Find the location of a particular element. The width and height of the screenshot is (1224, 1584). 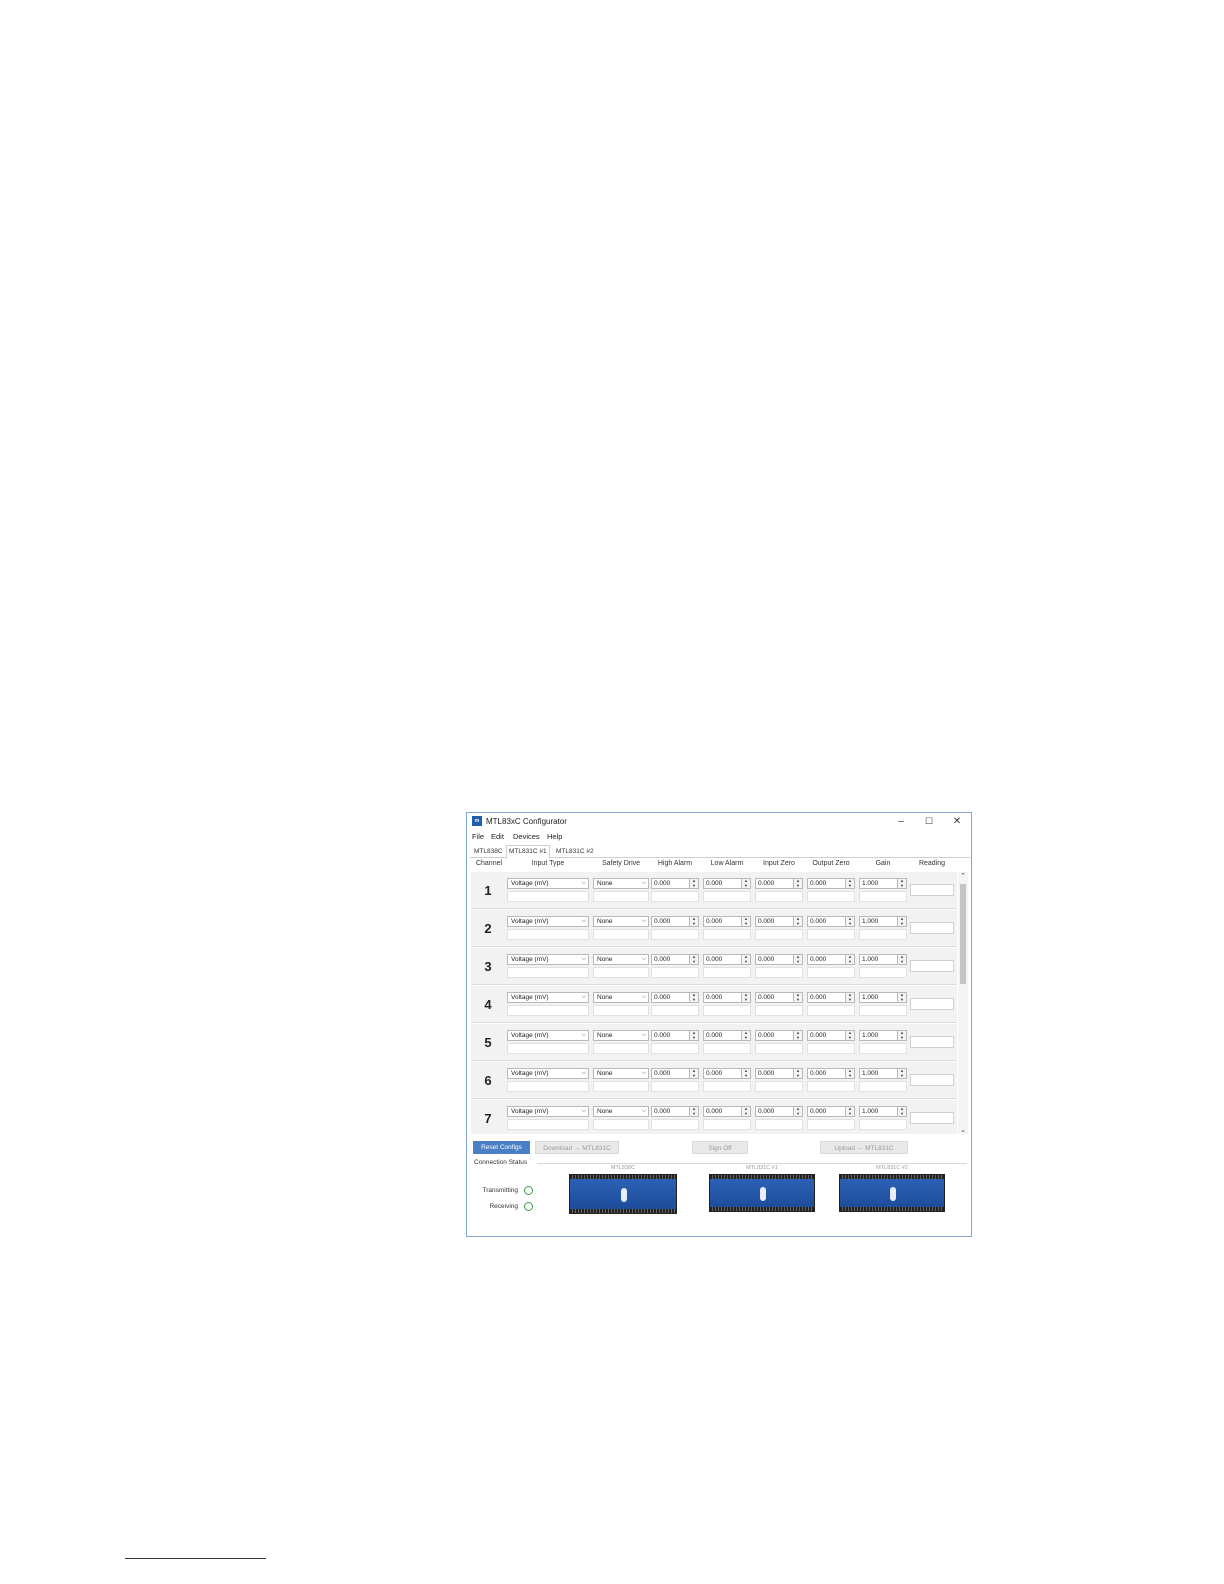

menu-edit: Edit is located at coordinates (497, 836).